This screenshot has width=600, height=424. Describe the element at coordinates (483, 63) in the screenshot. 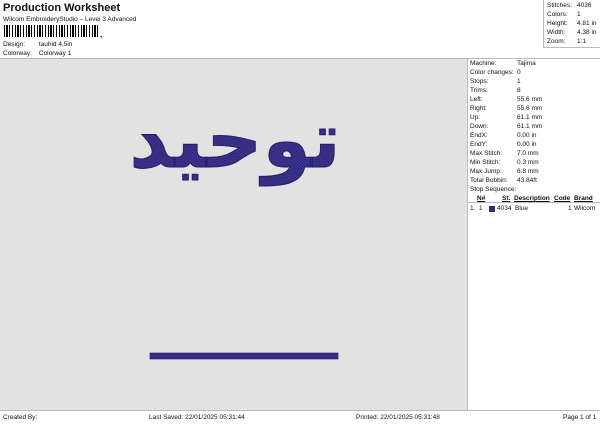

I see `info-label: Machine:` at that location.